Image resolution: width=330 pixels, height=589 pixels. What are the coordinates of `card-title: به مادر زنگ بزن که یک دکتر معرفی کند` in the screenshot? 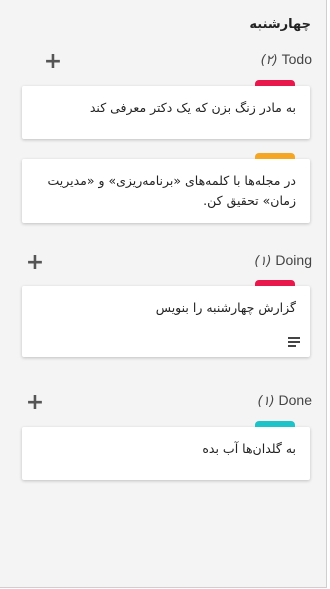 It's located at (192, 107).